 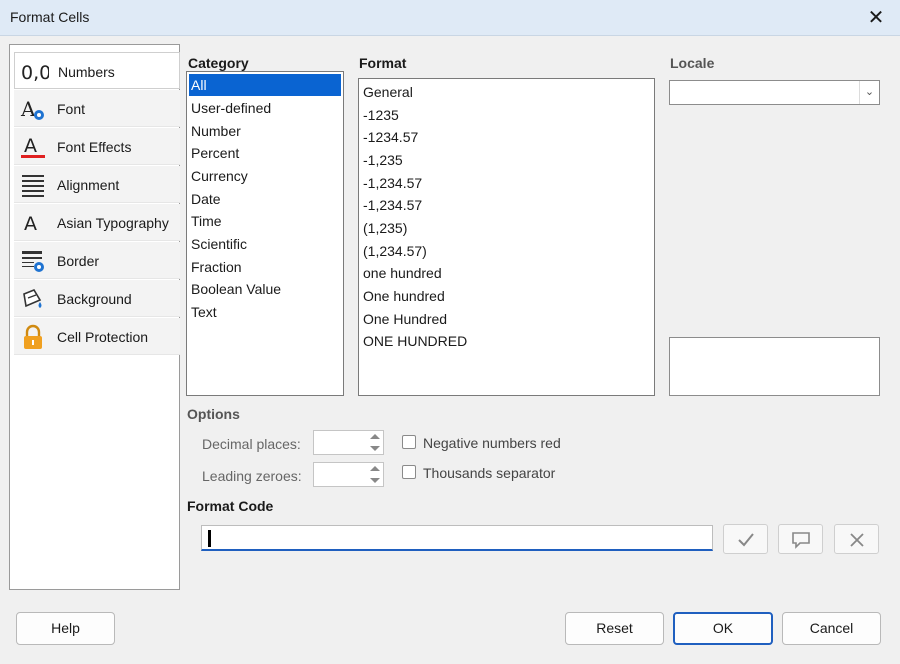 What do you see at coordinates (382, 160) in the screenshot?
I see `list-item: -1,235` at bounding box center [382, 160].